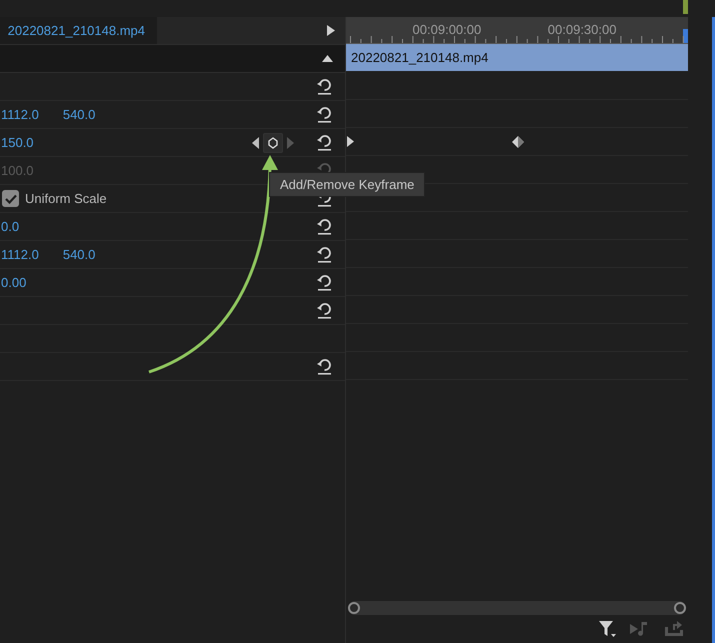 This screenshot has width=715, height=643. Describe the element at coordinates (10, 226) in the screenshot. I see `property-value: 0.0` at that location.